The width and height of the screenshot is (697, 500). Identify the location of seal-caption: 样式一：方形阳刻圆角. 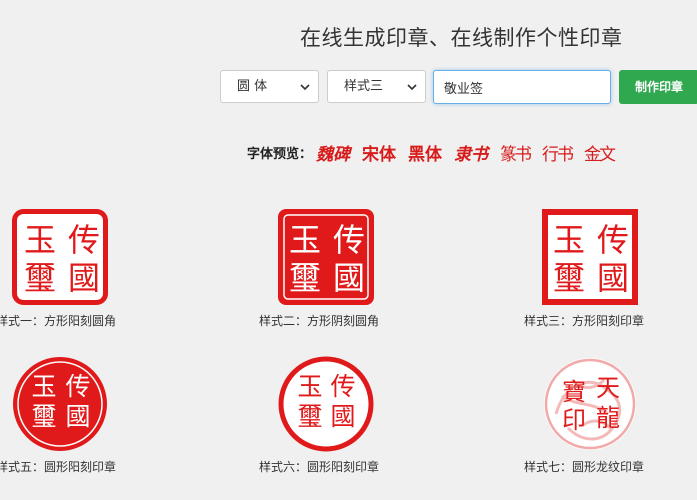
(58, 321).